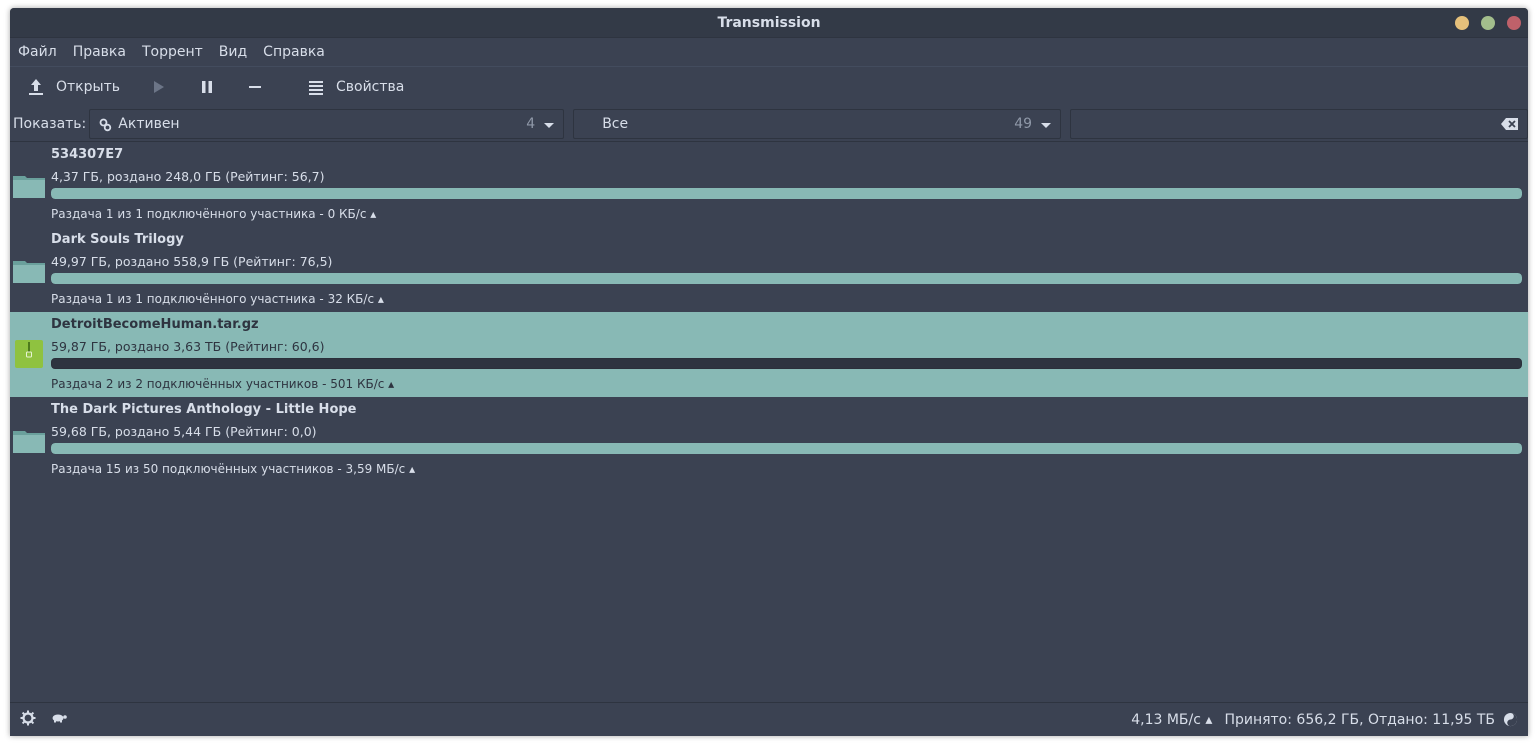  I want to click on properties-button: Свойства, so click(356, 87).